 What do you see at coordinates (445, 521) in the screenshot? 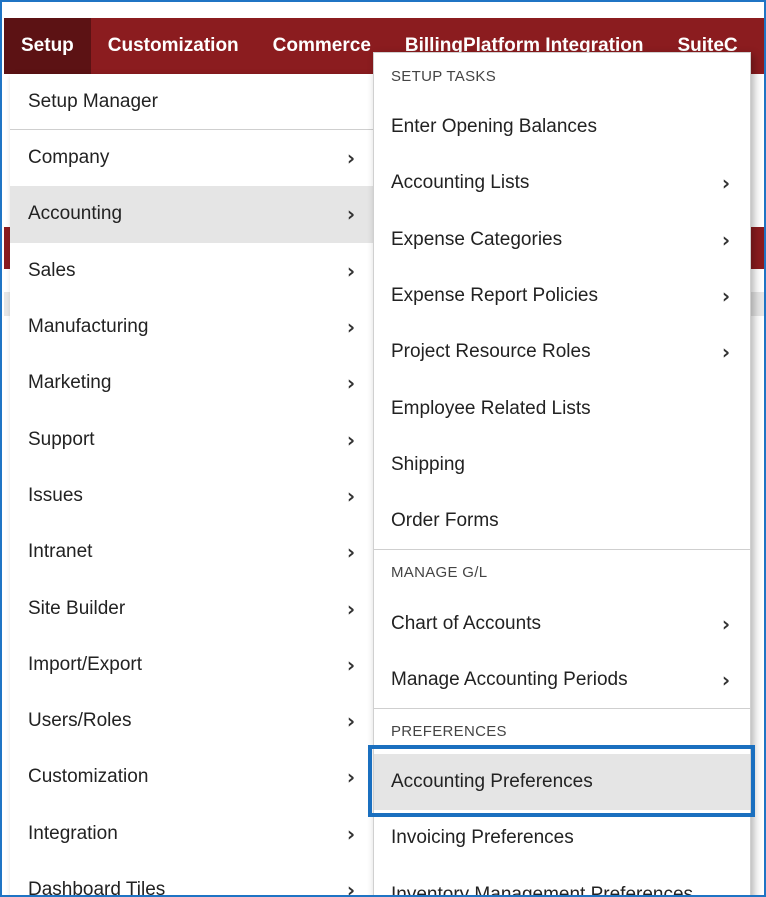
I see `submenu-item-label: Order Forms` at bounding box center [445, 521].